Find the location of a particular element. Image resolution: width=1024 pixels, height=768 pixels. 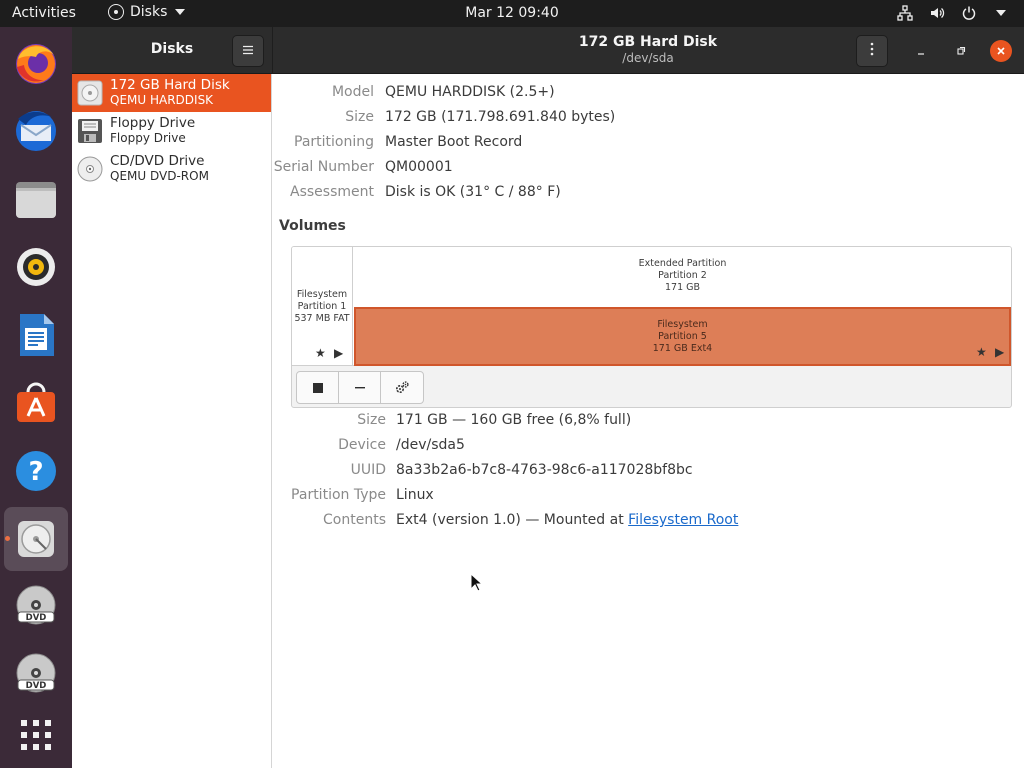

rhythmbox-icon is located at coordinates (36, 267).